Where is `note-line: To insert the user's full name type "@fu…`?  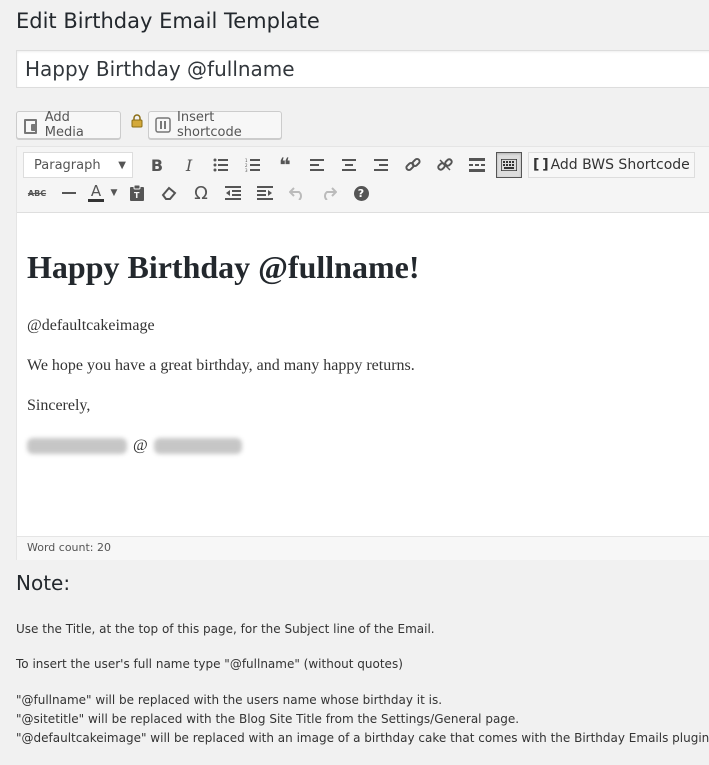
note-line: To insert the user's full name type "@fu… is located at coordinates (209, 664).